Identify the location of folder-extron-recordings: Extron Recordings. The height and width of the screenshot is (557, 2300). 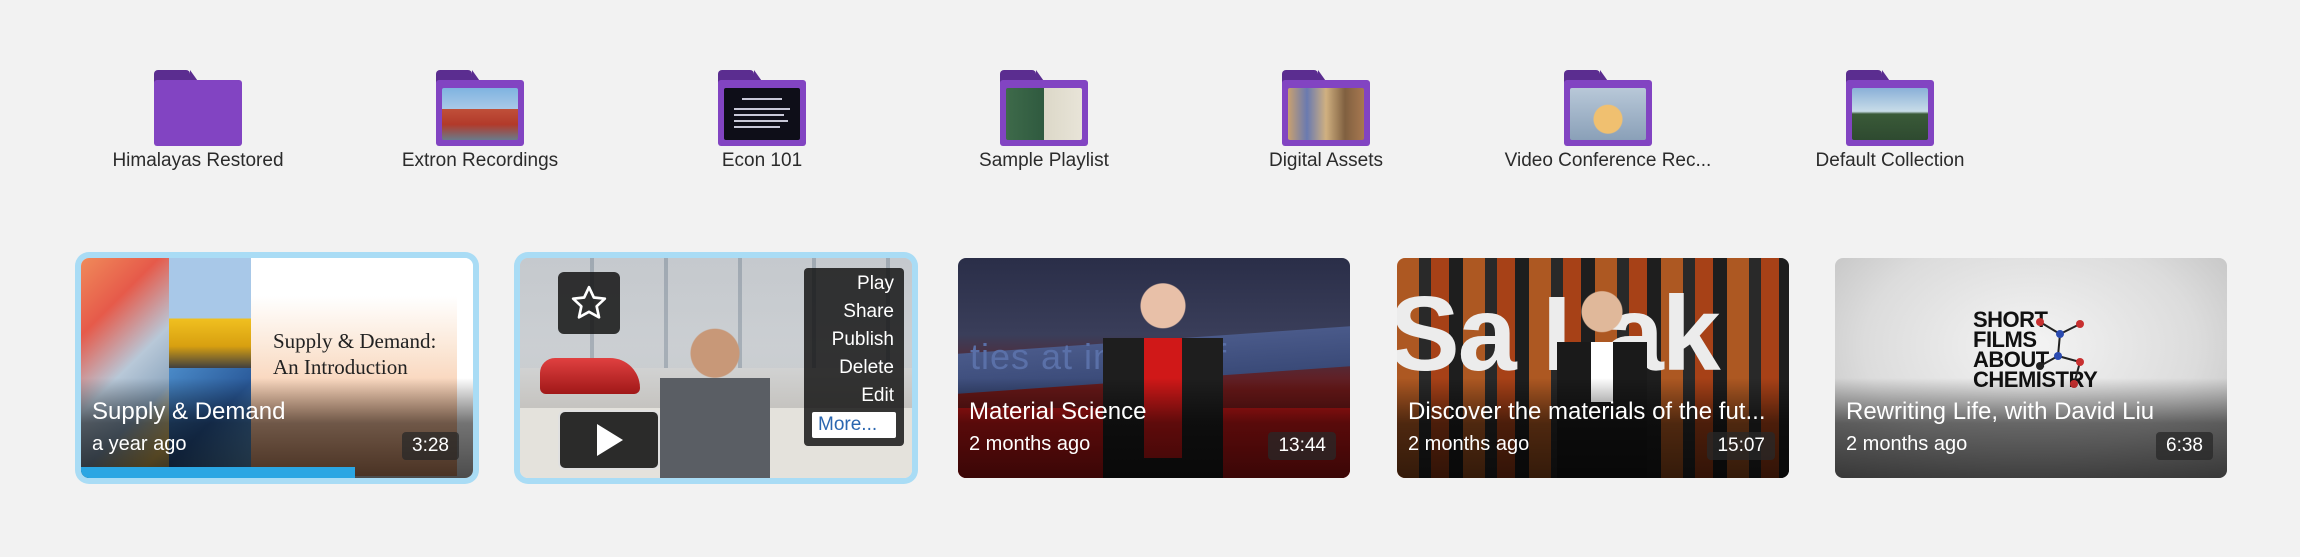
(480, 125).